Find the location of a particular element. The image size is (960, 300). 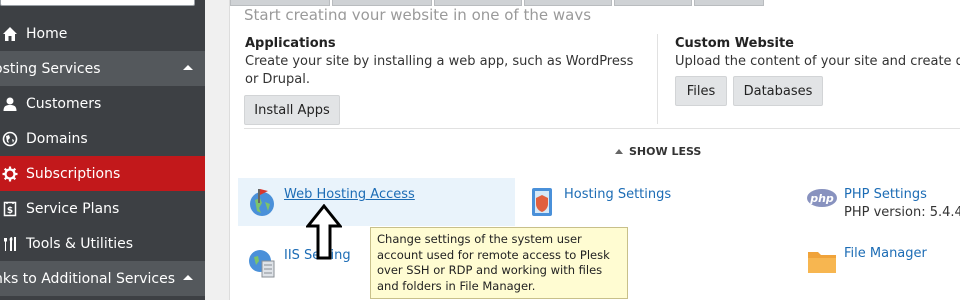

hosting-settings-link: Hosting Settings is located at coordinates (617, 195).